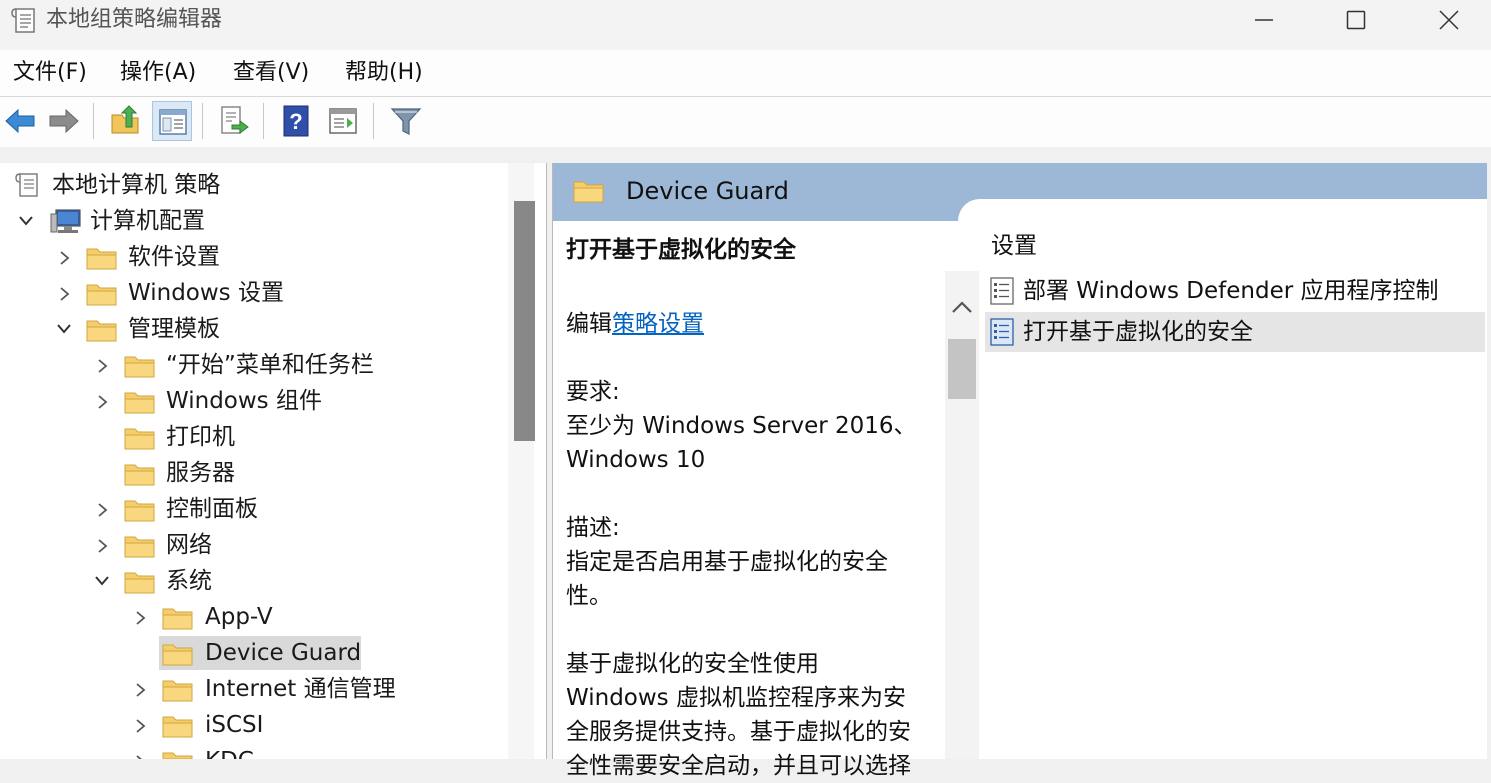 The width and height of the screenshot is (1491, 783). What do you see at coordinates (254, 437) in the screenshot?
I see `tree-item-printers: 打印机` at bounding box center [254, 437].